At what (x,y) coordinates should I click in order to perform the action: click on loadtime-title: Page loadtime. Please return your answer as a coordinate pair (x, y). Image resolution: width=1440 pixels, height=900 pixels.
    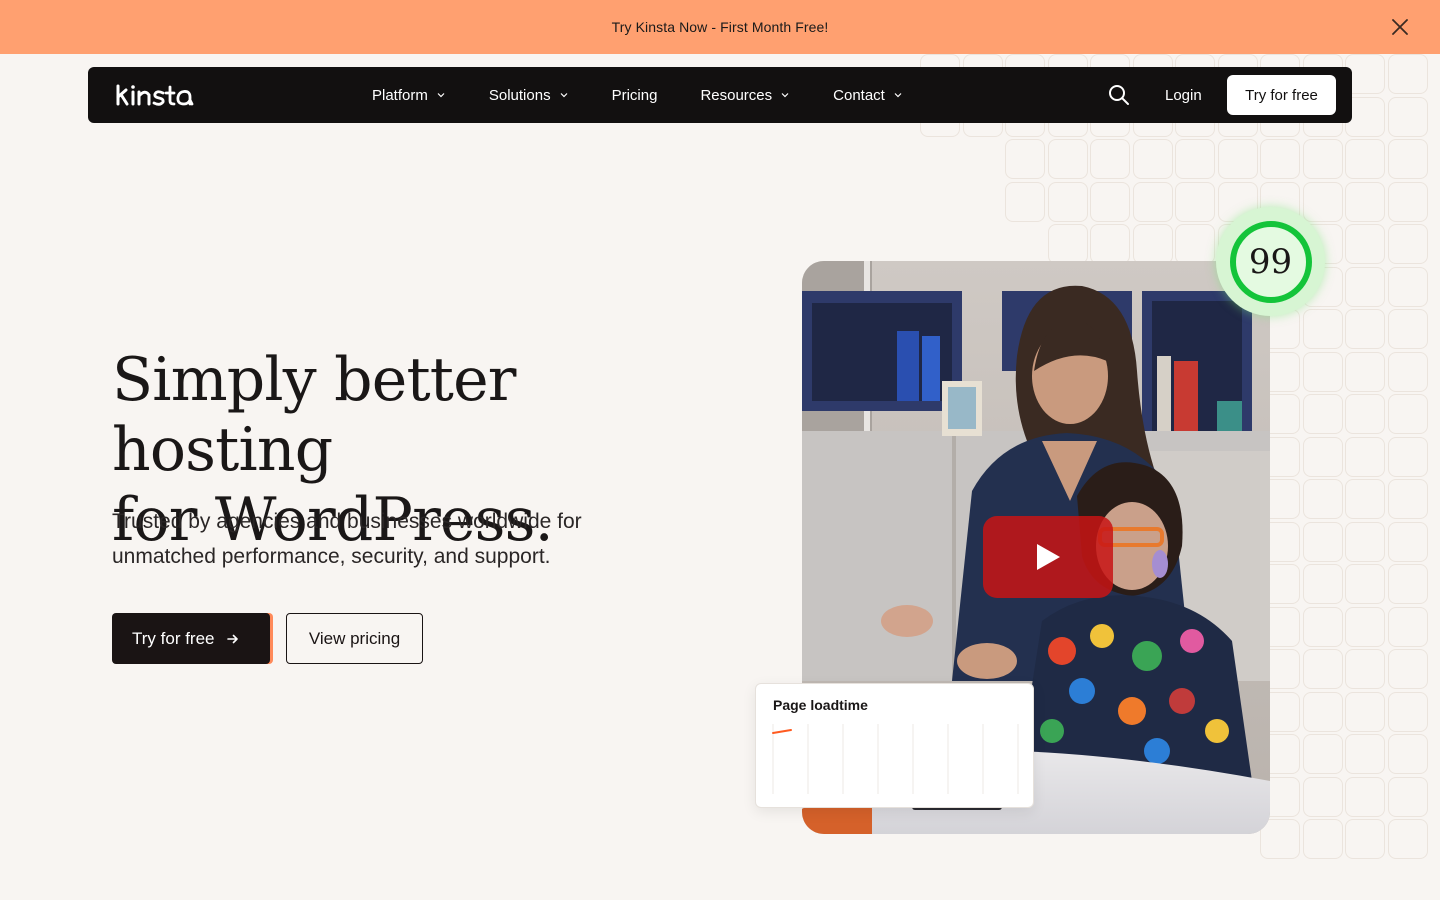
    Looking at the image, I should click on (820, 705).